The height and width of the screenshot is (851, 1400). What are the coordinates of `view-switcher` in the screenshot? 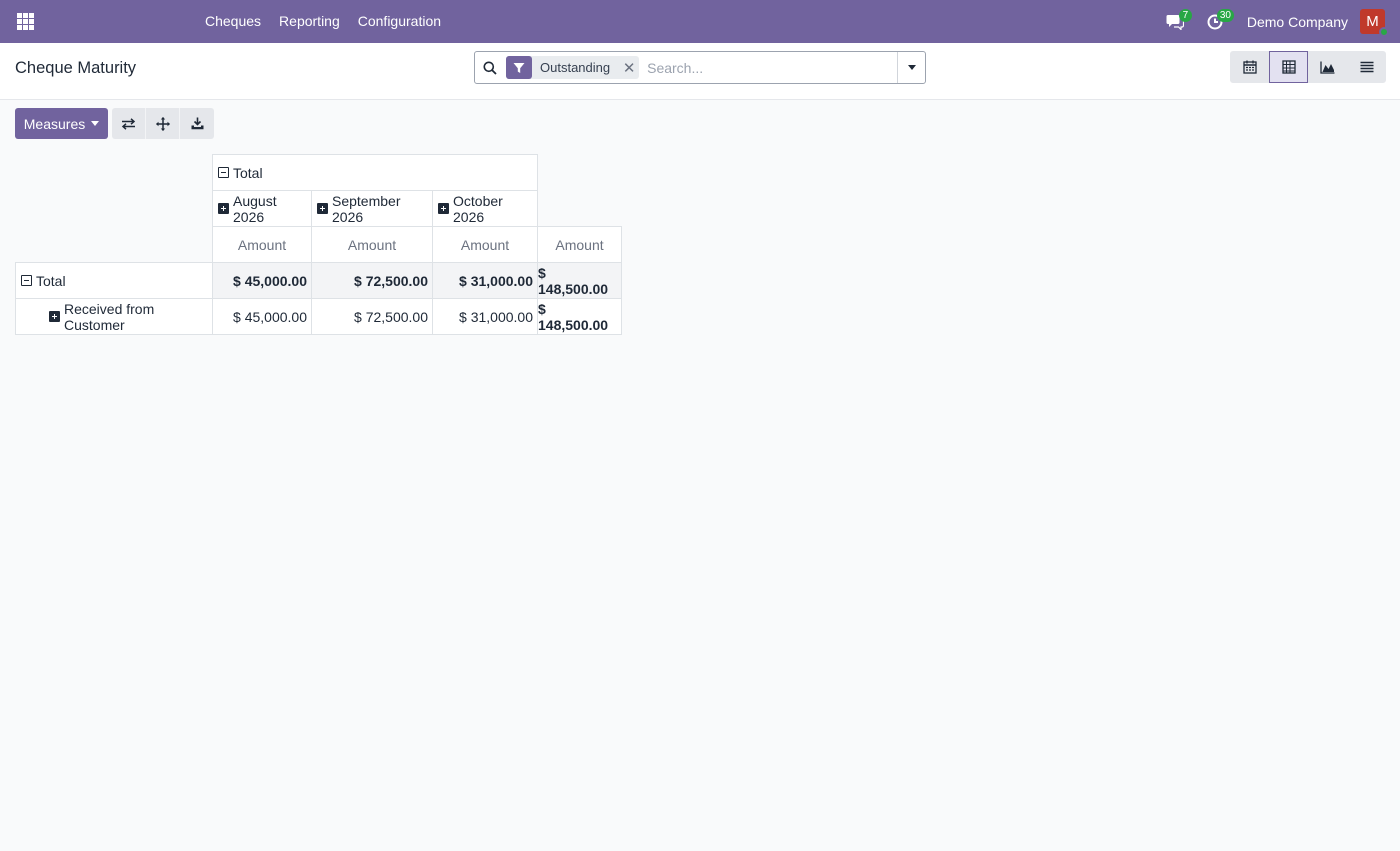 It's located at (1308, 67).